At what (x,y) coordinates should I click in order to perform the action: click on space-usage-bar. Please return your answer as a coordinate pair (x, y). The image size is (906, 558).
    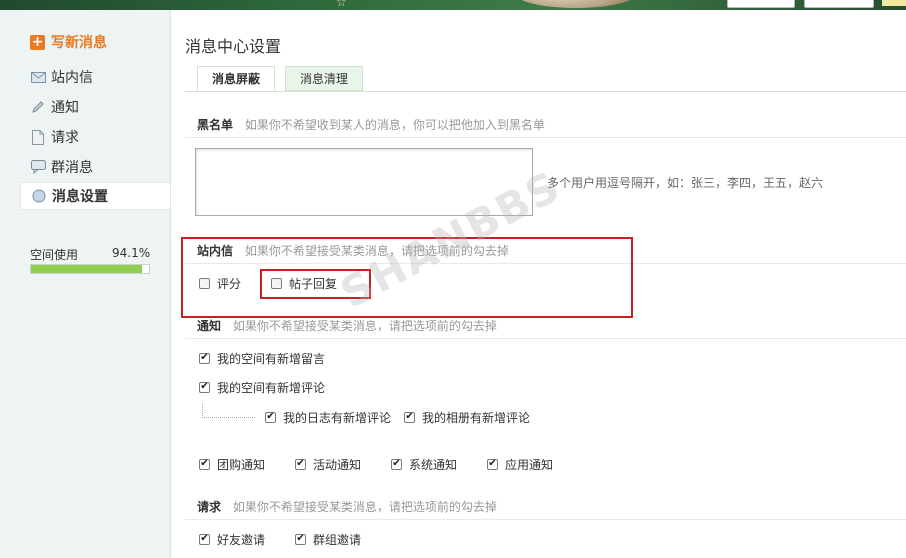
    Looking at the image, I should click on (90, 269).